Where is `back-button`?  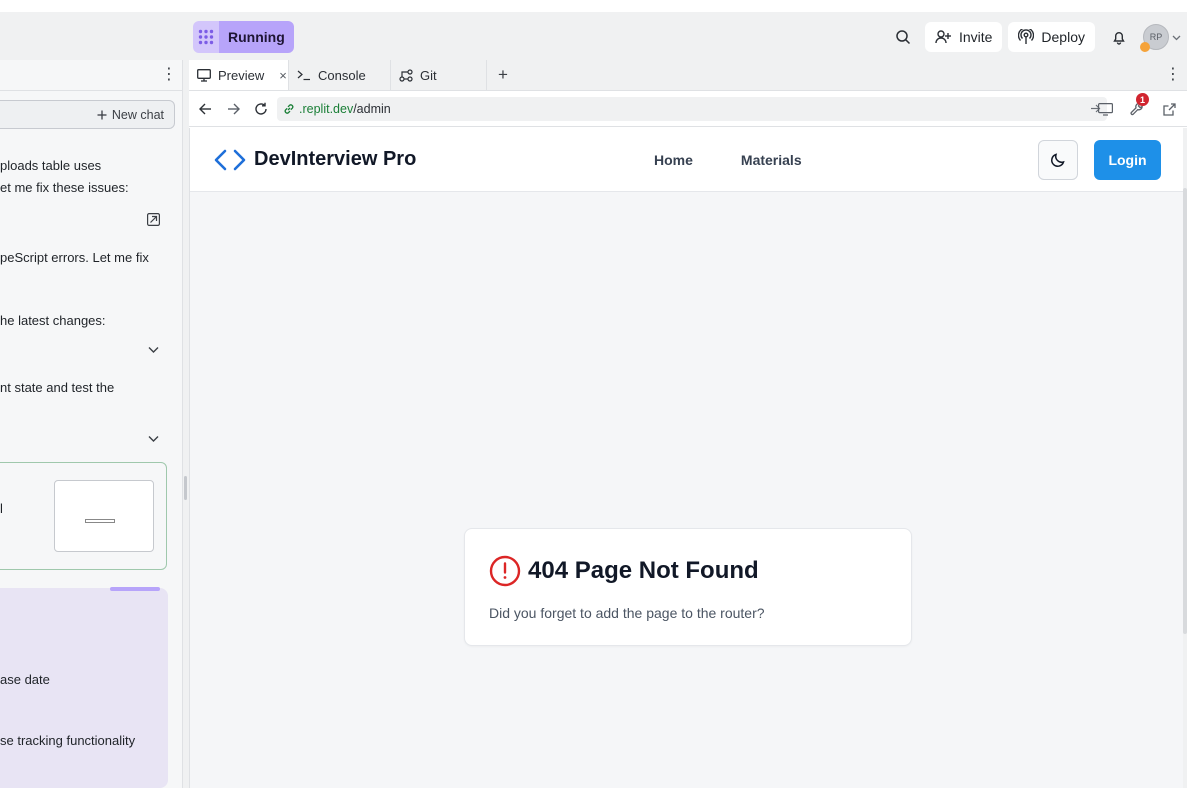
back-button is located at coordinates (205, 109).